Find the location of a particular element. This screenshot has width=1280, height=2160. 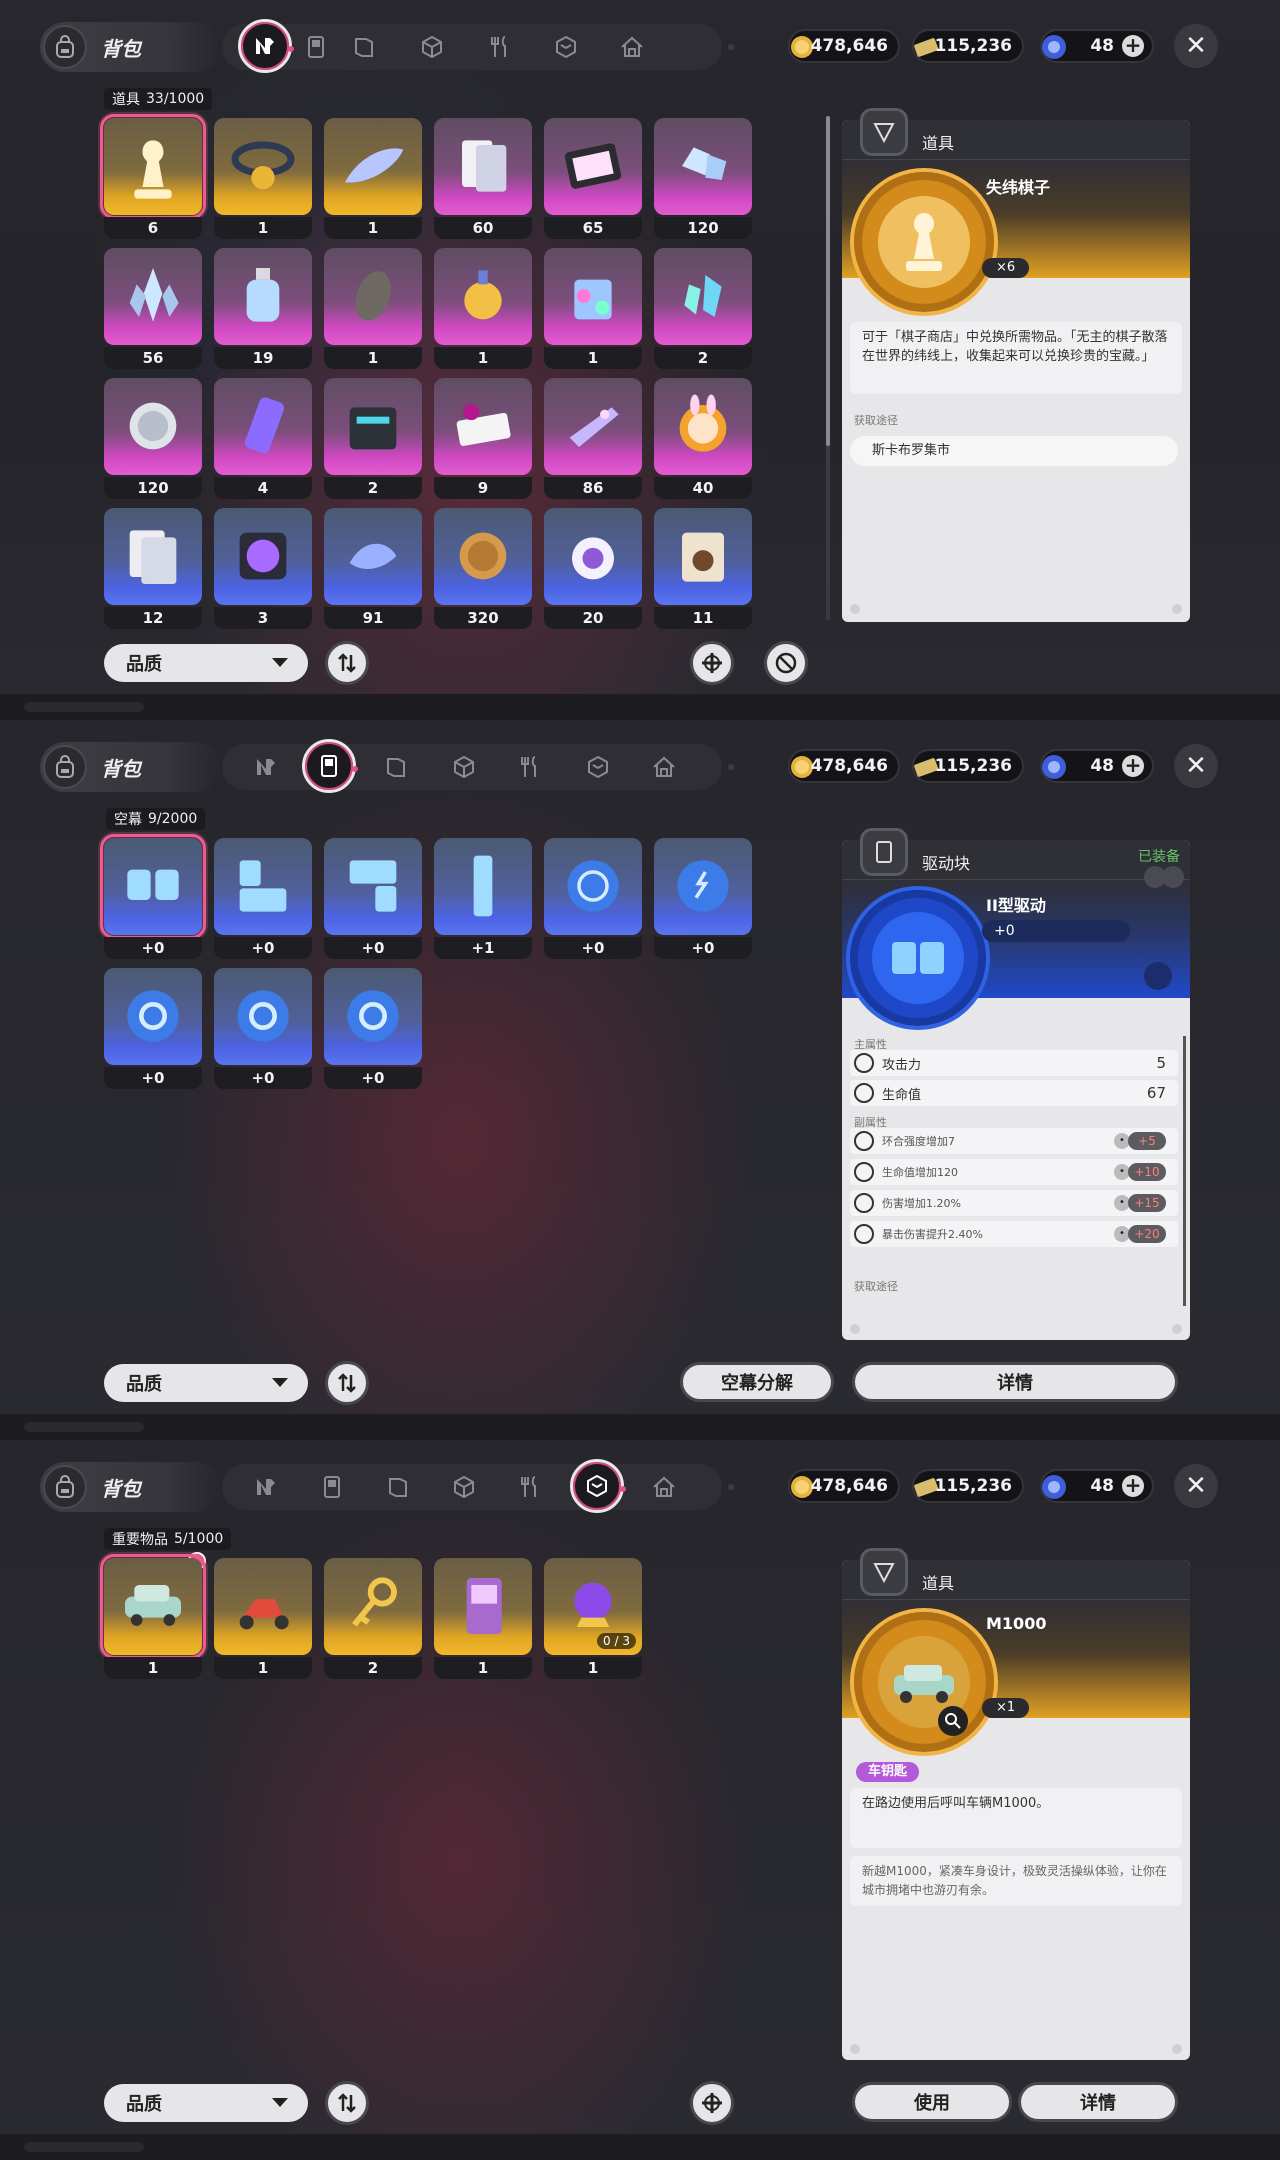

inventory-slot: +1 is located at coordinates (483, 900).